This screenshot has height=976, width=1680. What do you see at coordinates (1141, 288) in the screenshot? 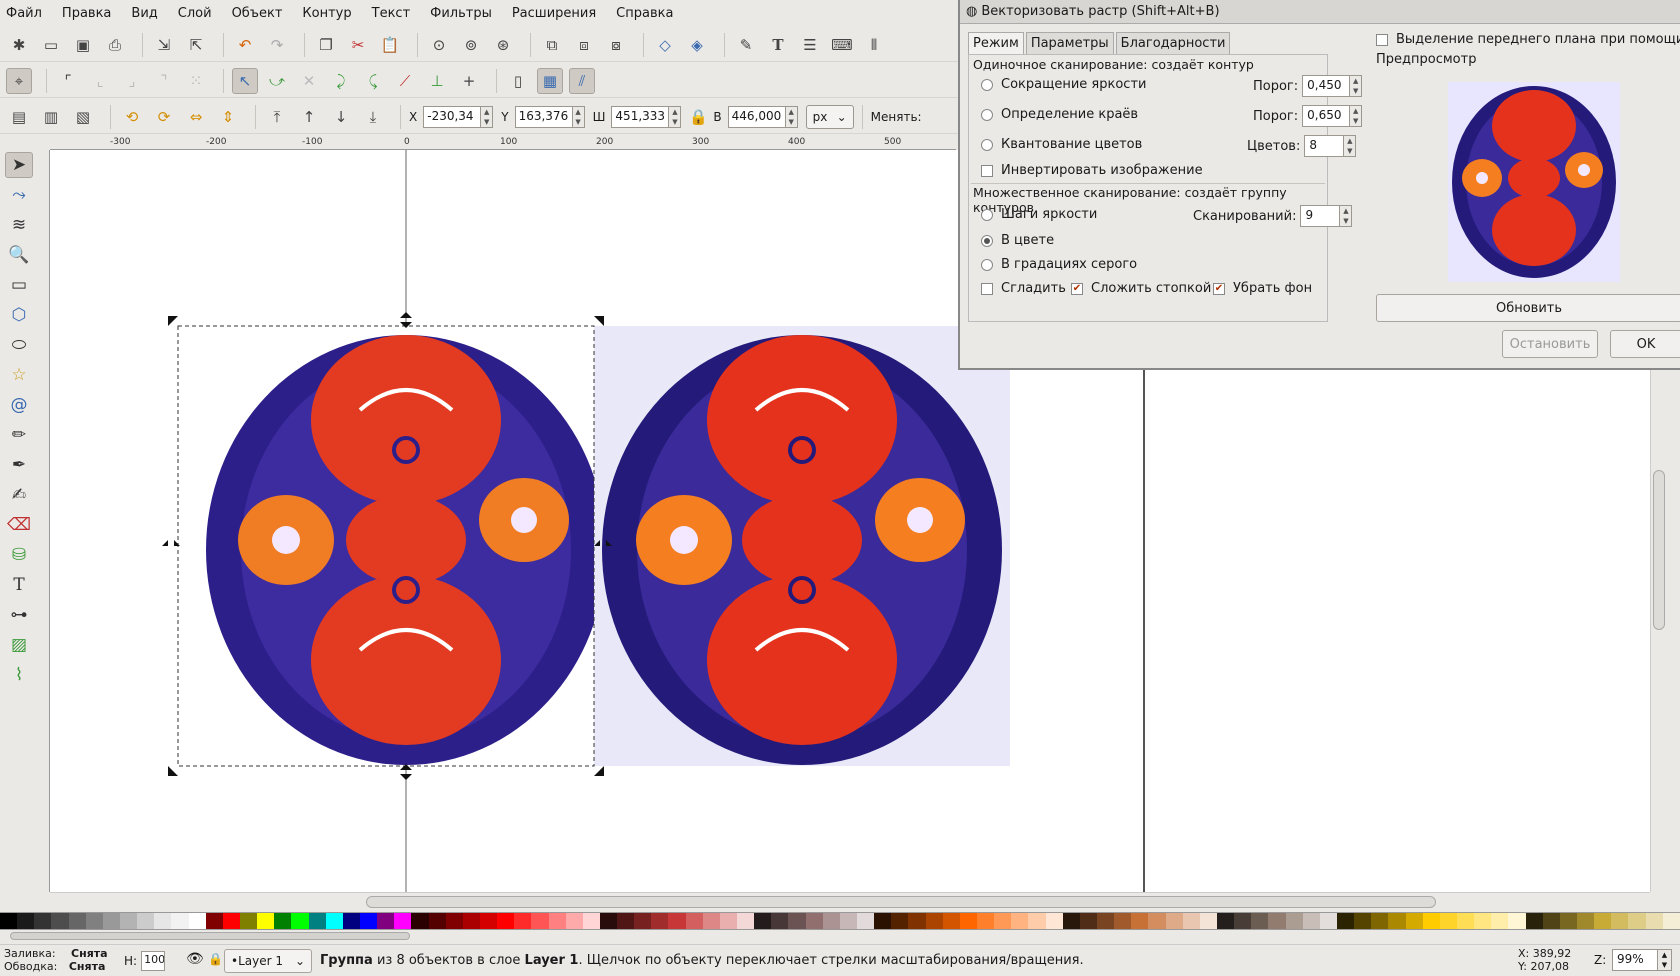
I see `stack-option: ✔ Сложить стопкой` at bounding box center [1141, 288].